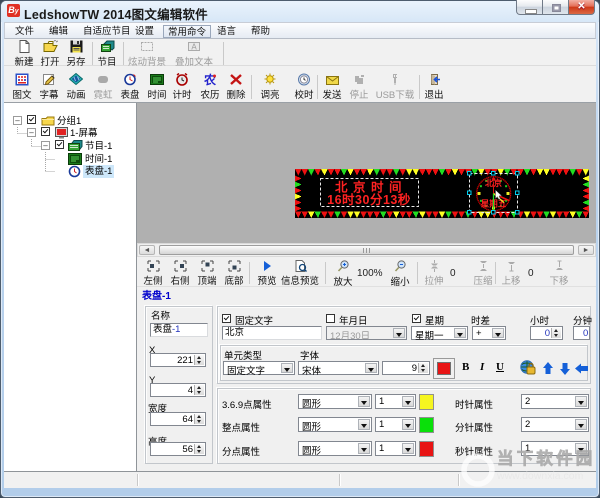 The height and width of the screenshot is (498, 600). Describe the element at coordinates (369, 199) in the screenshot. I see `svg-text: 16时30分13秒` at that location.